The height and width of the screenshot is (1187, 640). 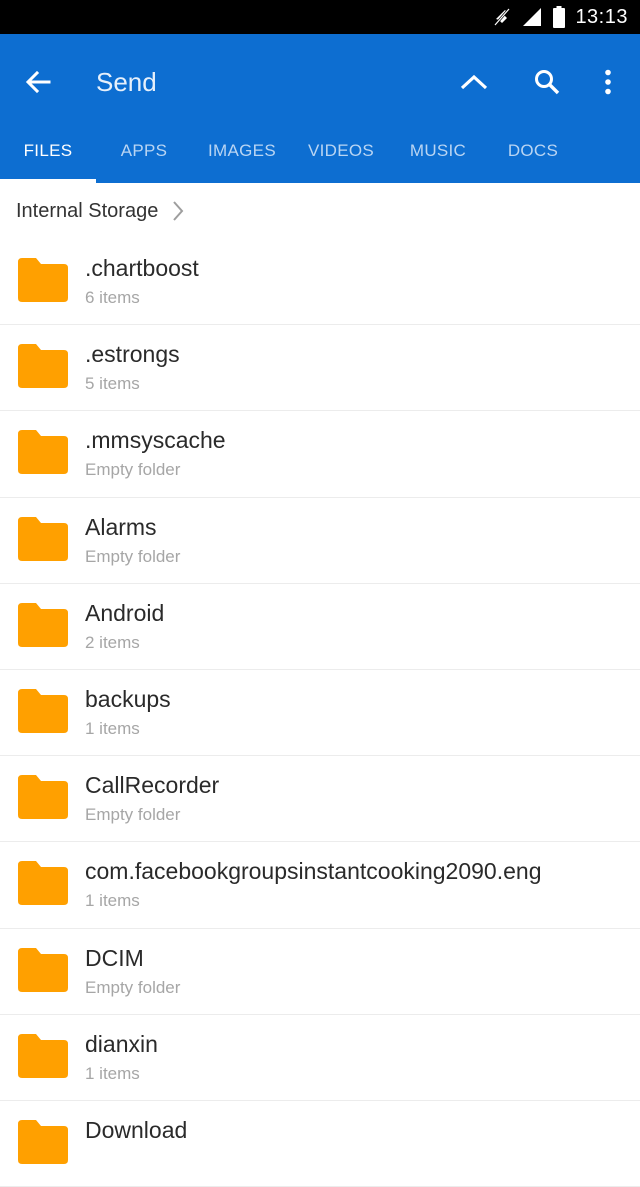 I want to click on chevron-up-icon, so click(x=474, y=82).